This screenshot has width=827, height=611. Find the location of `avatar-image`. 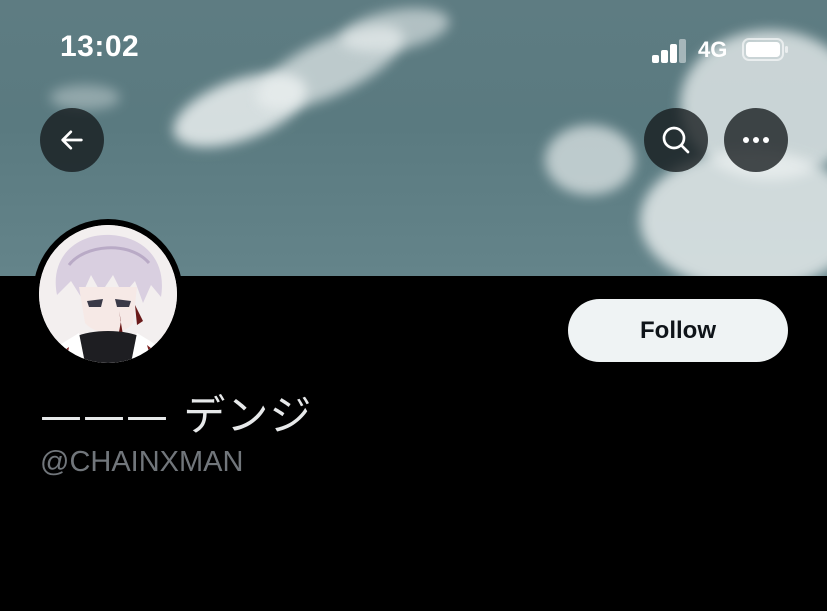

avatar-image is located at coordinates (108, 294).